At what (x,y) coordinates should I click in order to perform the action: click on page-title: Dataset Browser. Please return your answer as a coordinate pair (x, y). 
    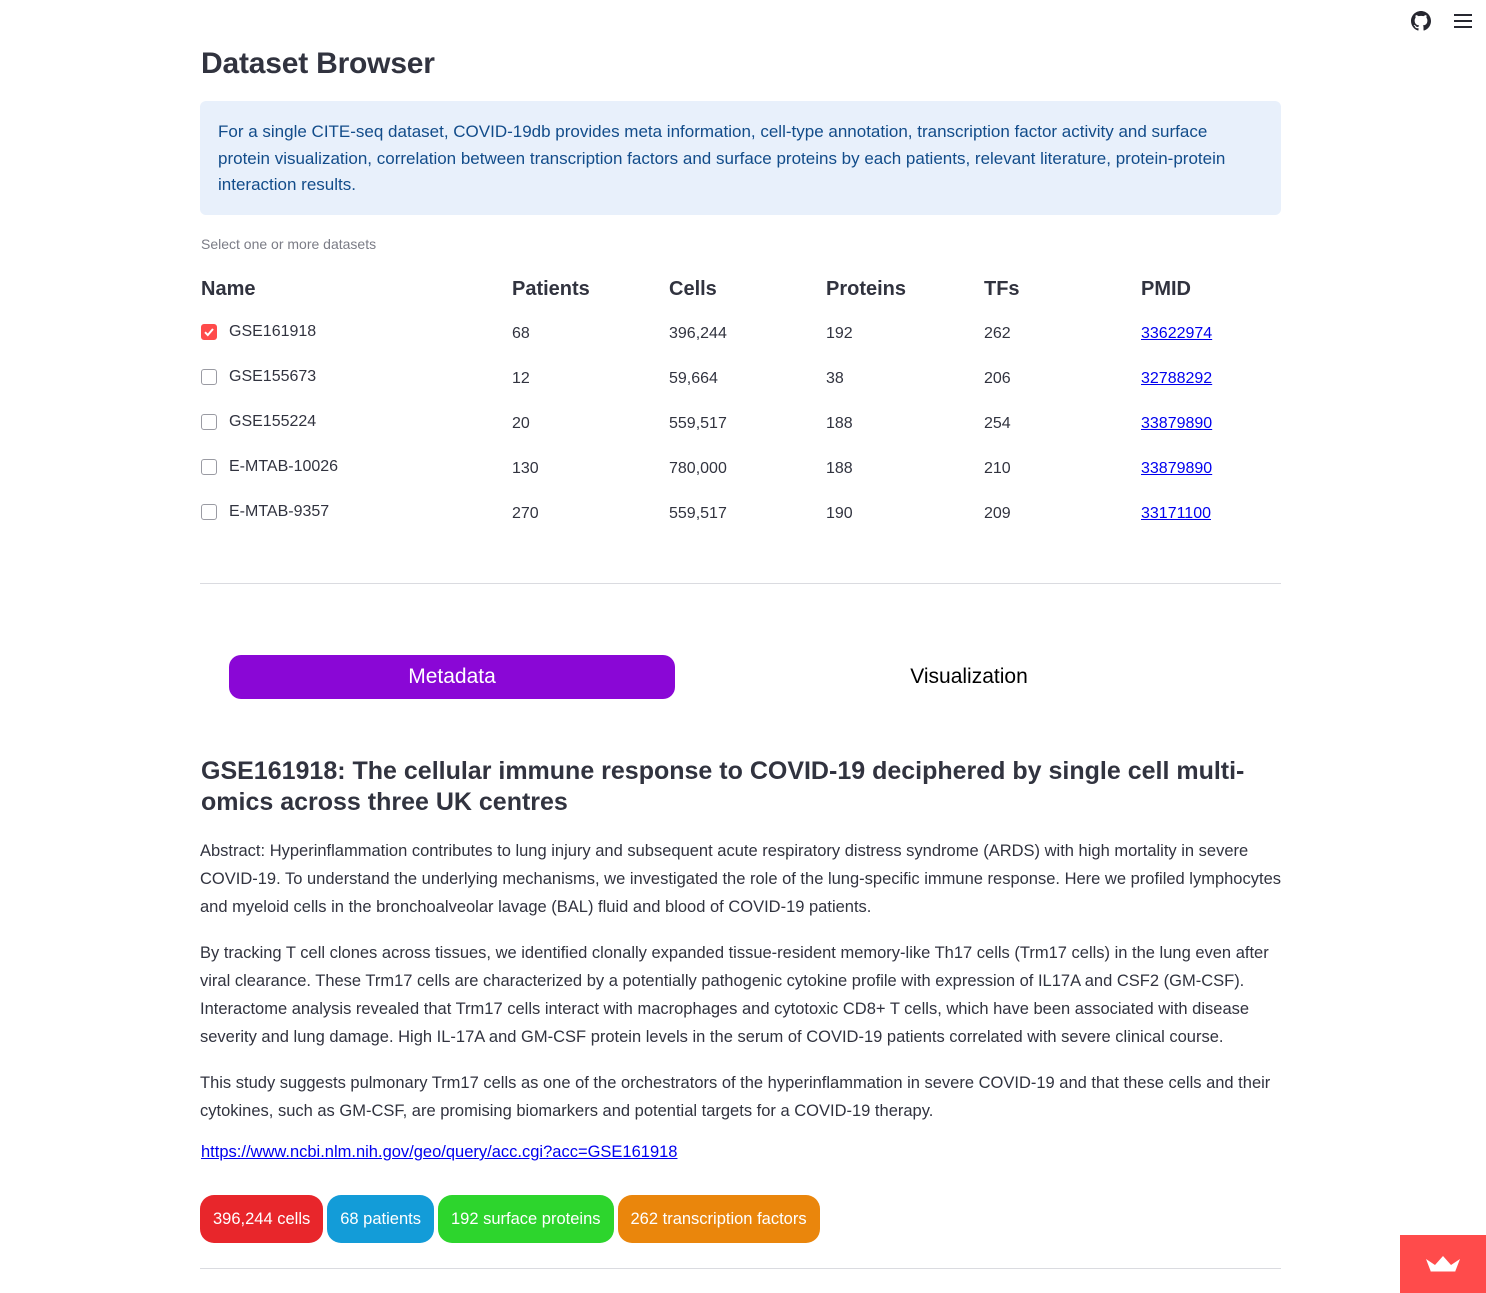
    Looking at the image, I should click on (318, 63).